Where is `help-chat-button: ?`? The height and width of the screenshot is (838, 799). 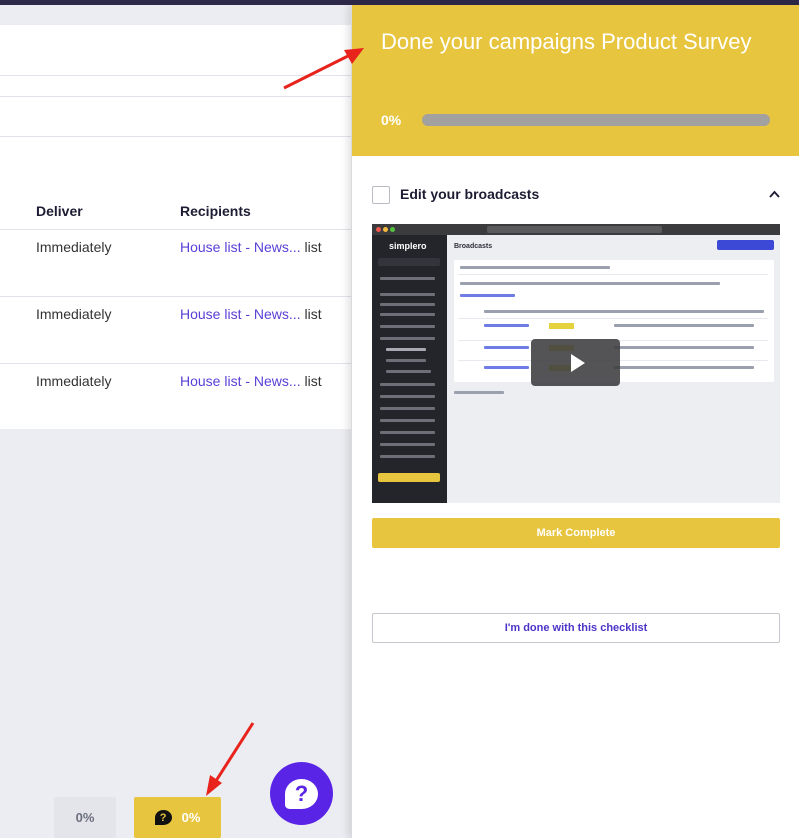 help-chat-button: ? is located at coordinates (301, 793).